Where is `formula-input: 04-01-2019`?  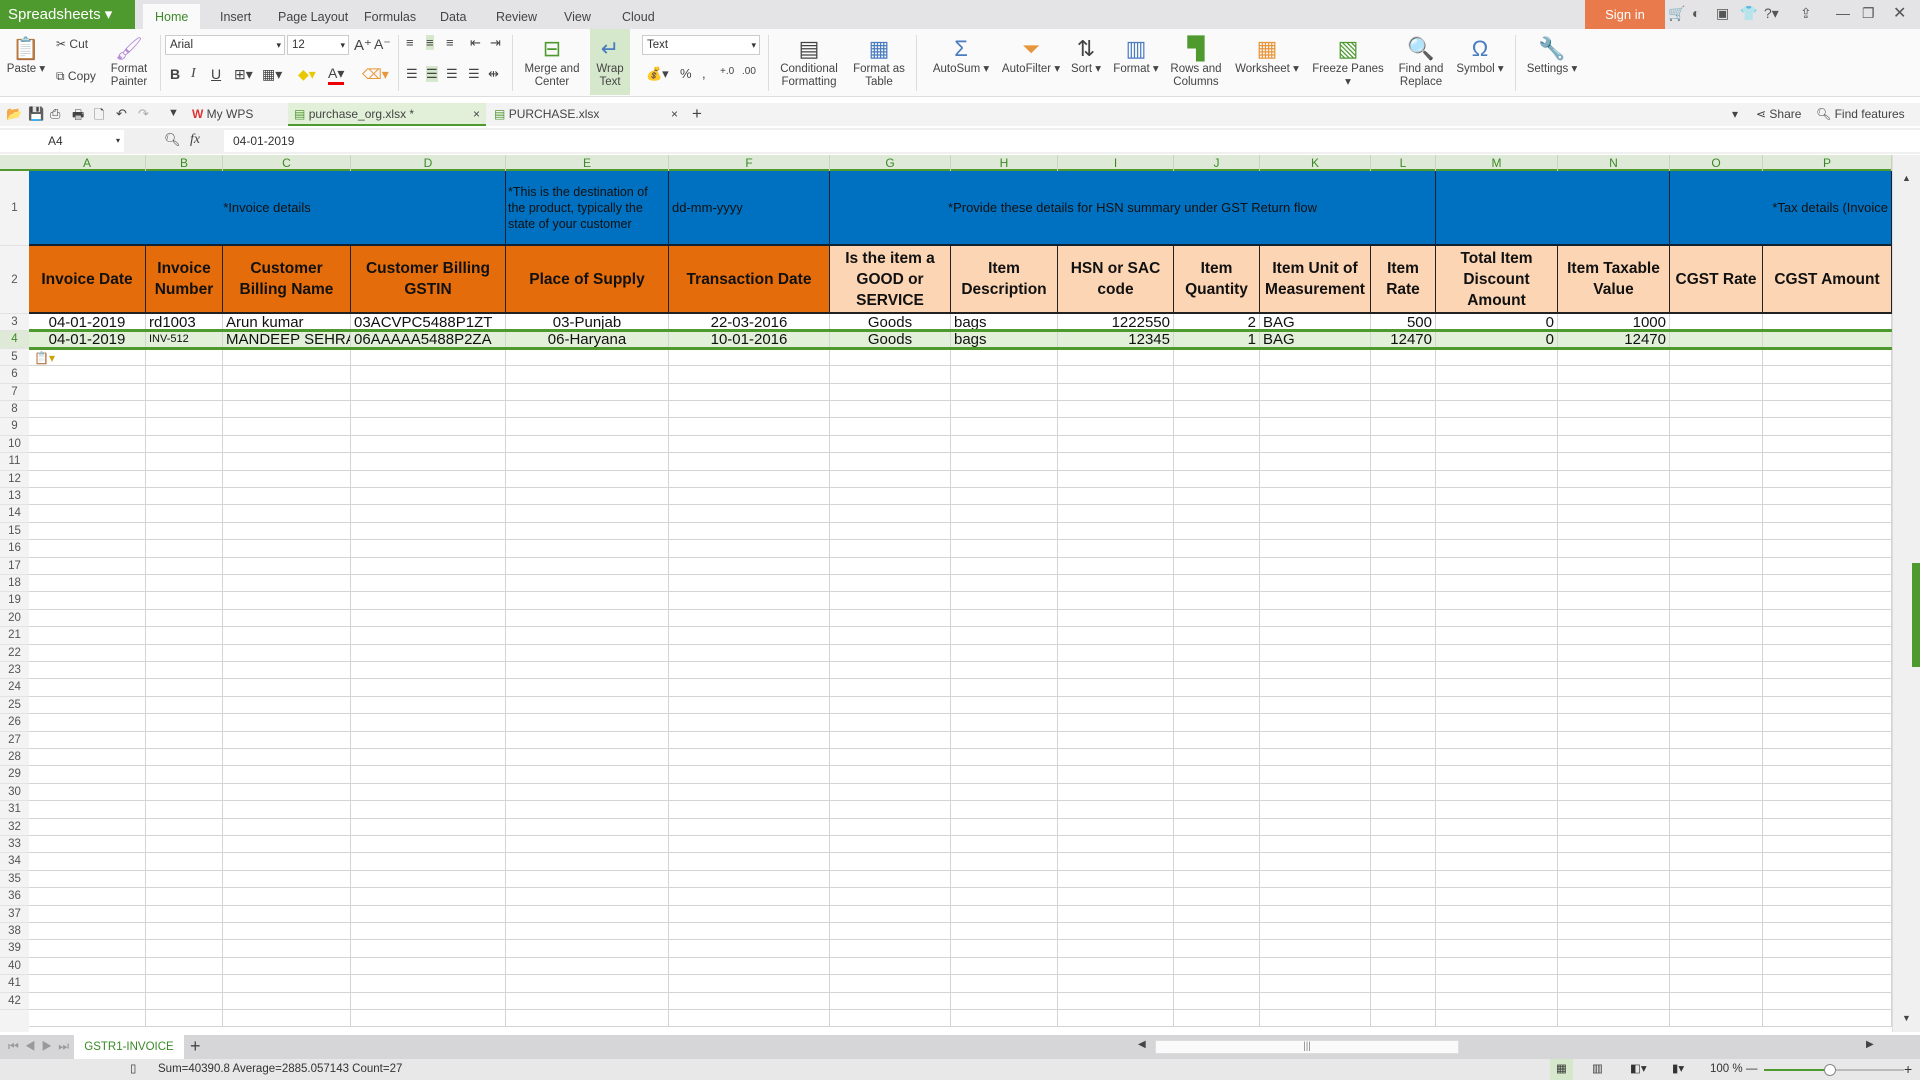 formula-input: 04-01-2019 is located at coordinates (1072, 141).